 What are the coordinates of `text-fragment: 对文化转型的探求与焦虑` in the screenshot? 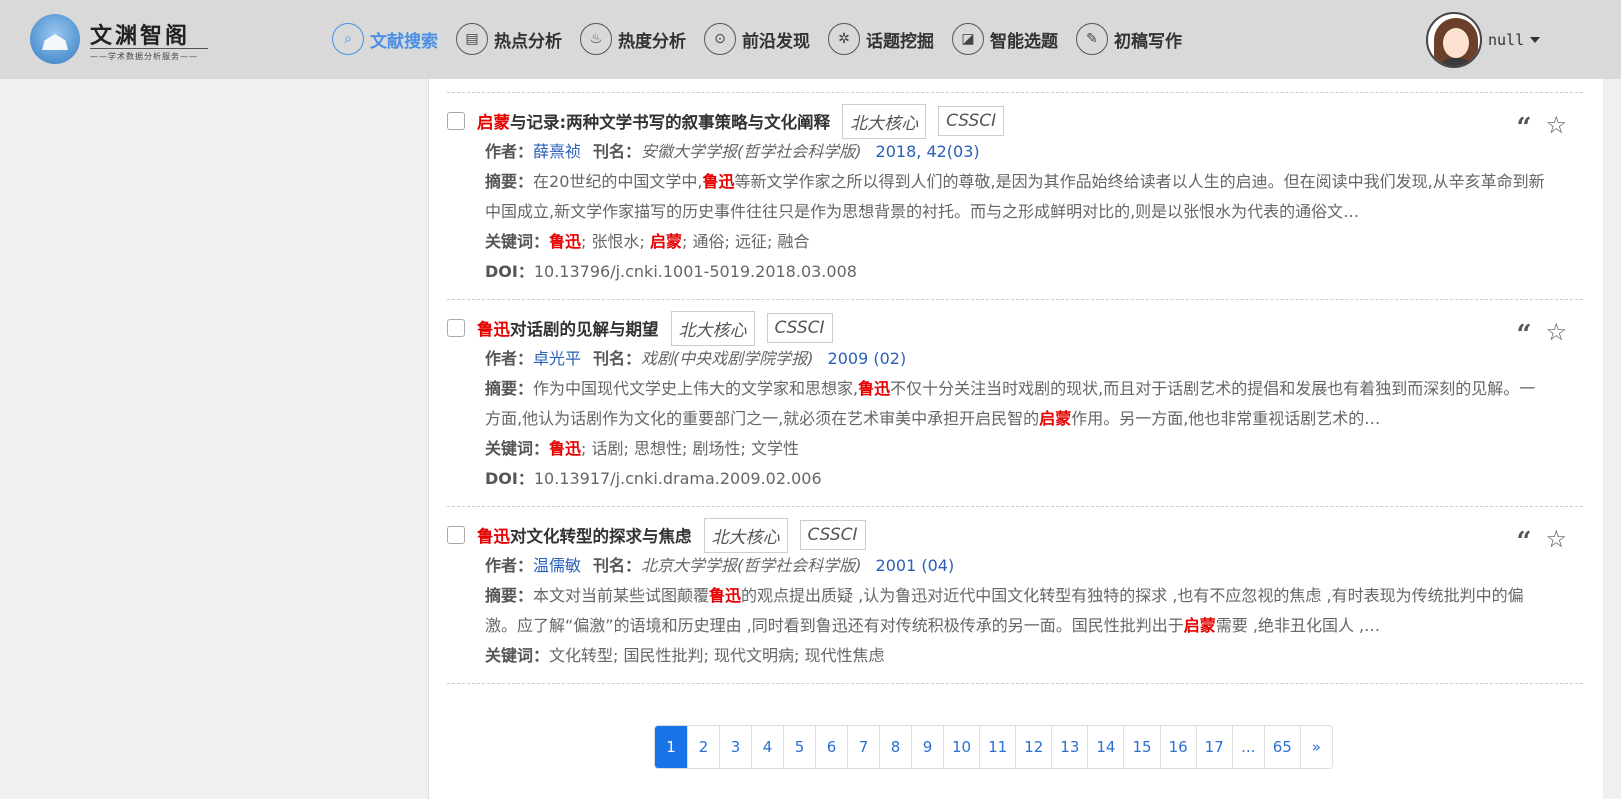 It's located at (601, 536).